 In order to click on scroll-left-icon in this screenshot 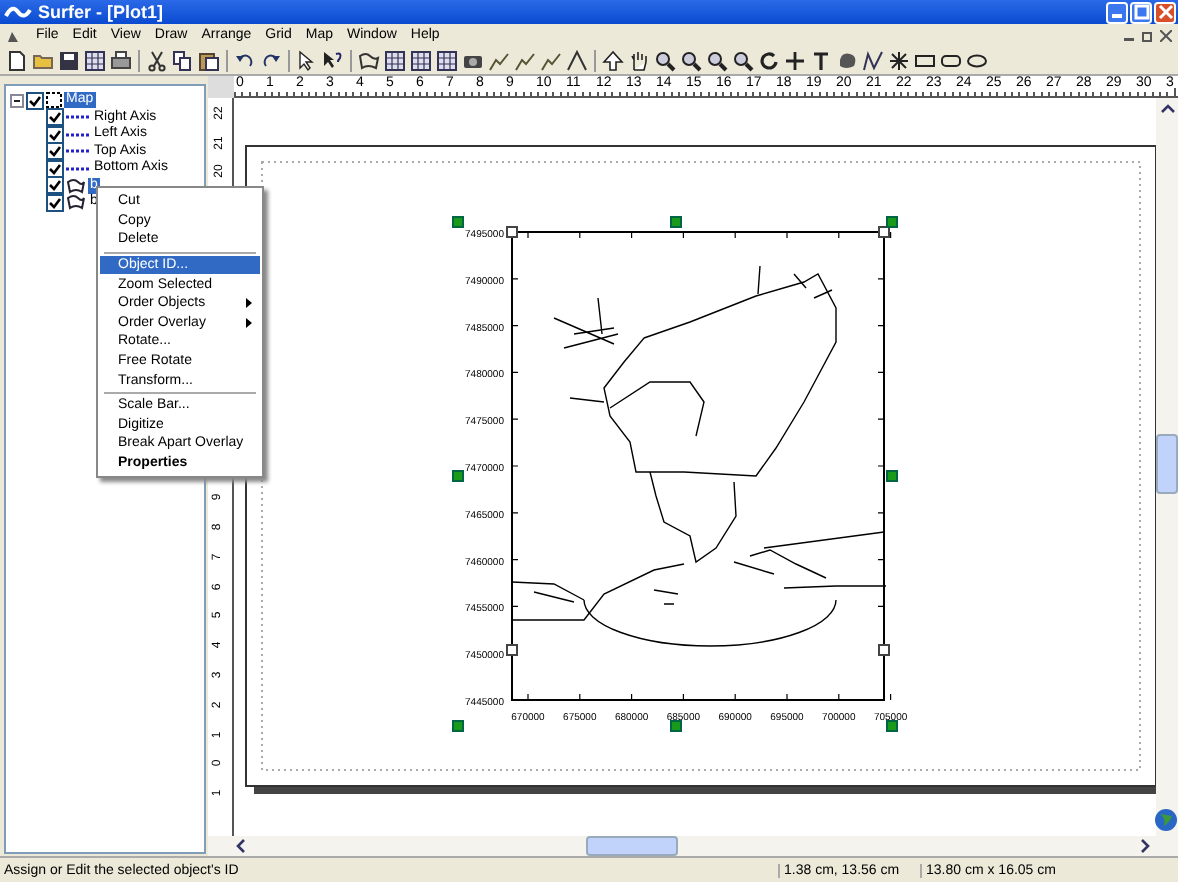, I will do `click(240, 846)`.